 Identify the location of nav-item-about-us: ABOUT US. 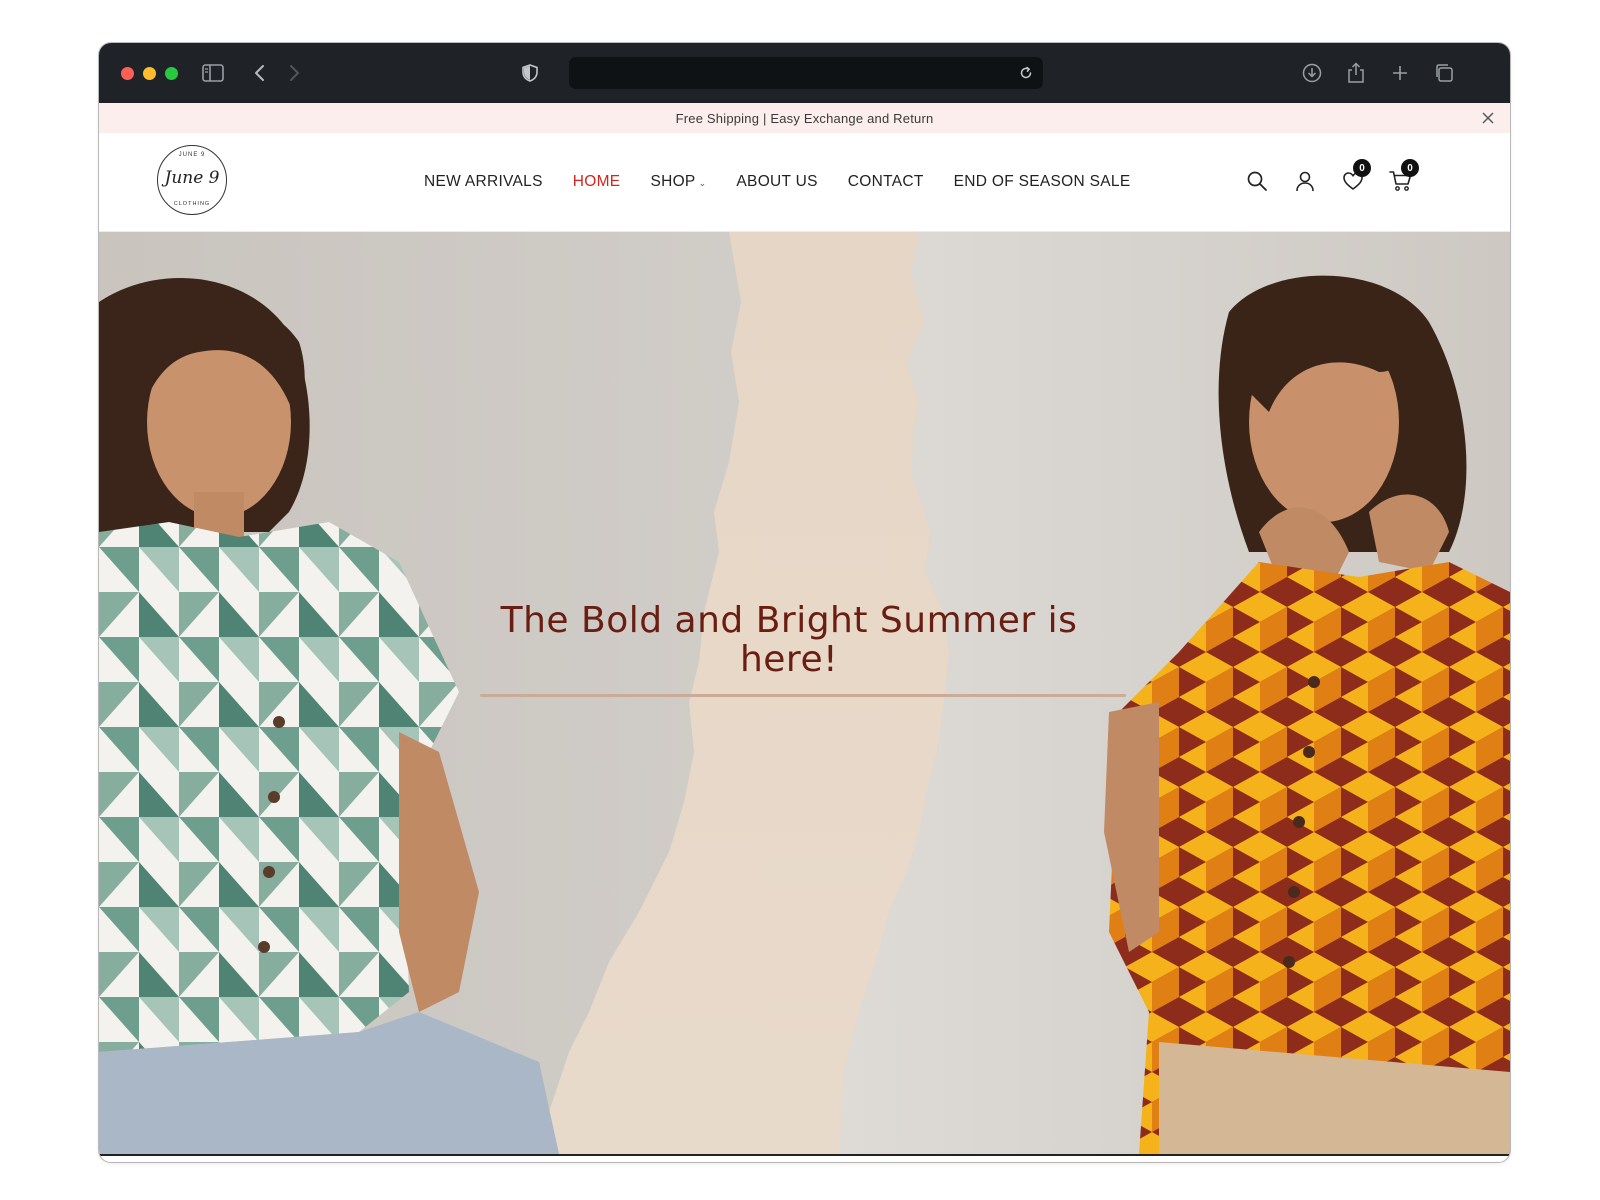
(776, 182).